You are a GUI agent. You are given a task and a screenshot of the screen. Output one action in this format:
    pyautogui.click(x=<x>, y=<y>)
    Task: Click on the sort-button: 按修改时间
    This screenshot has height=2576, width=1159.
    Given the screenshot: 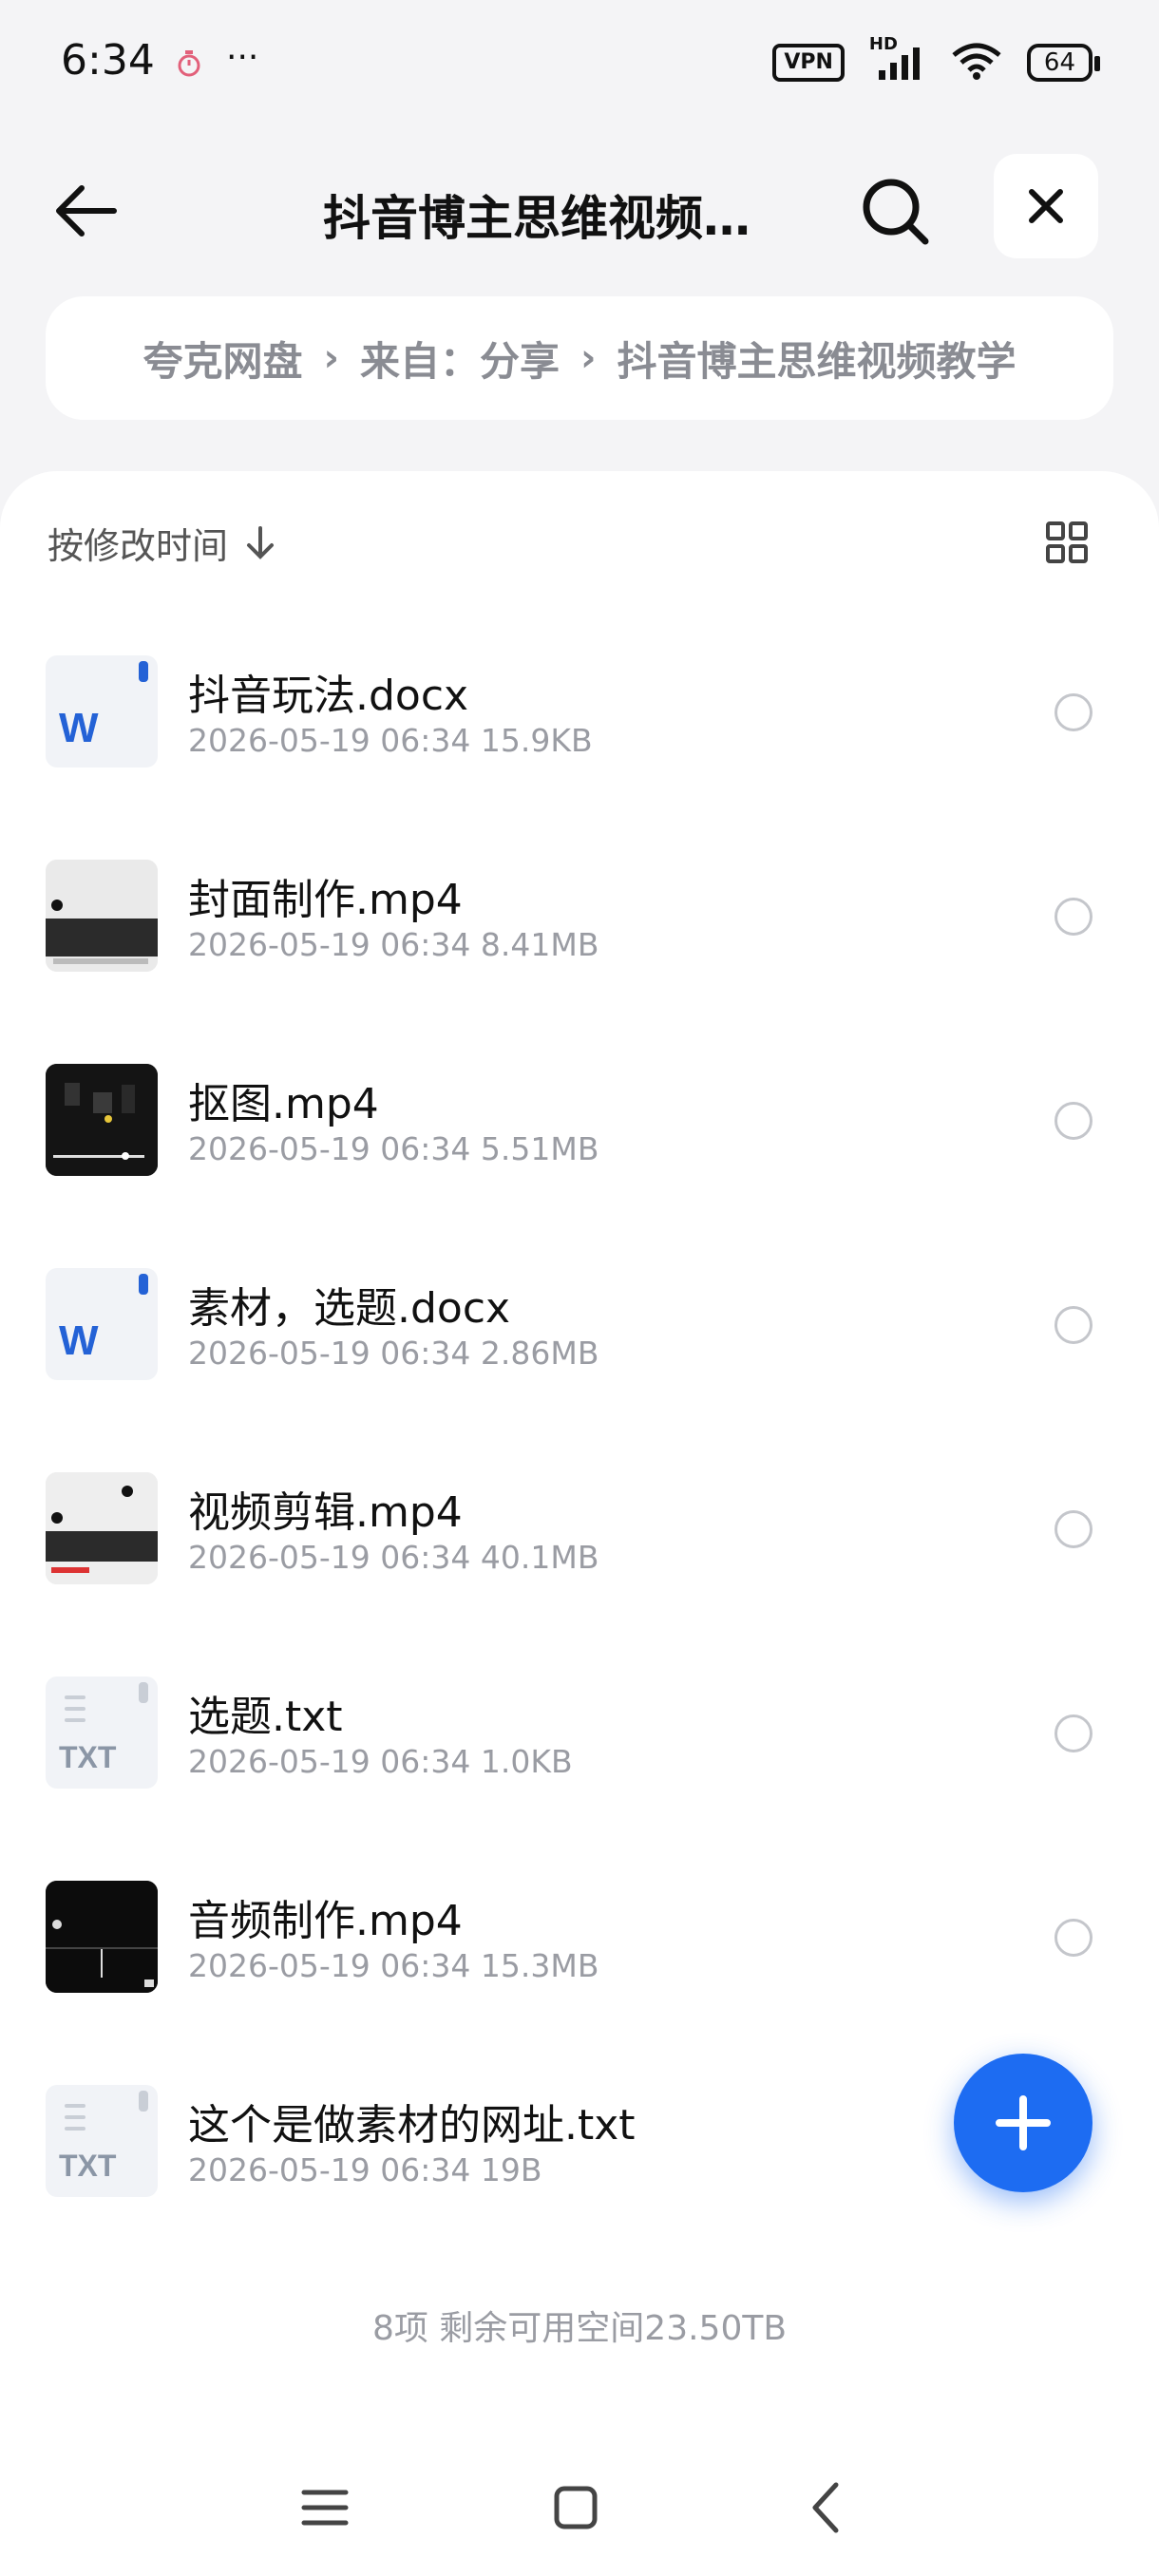 What is the action you would take?
    pyautogui.click(x=162, y=543)
    